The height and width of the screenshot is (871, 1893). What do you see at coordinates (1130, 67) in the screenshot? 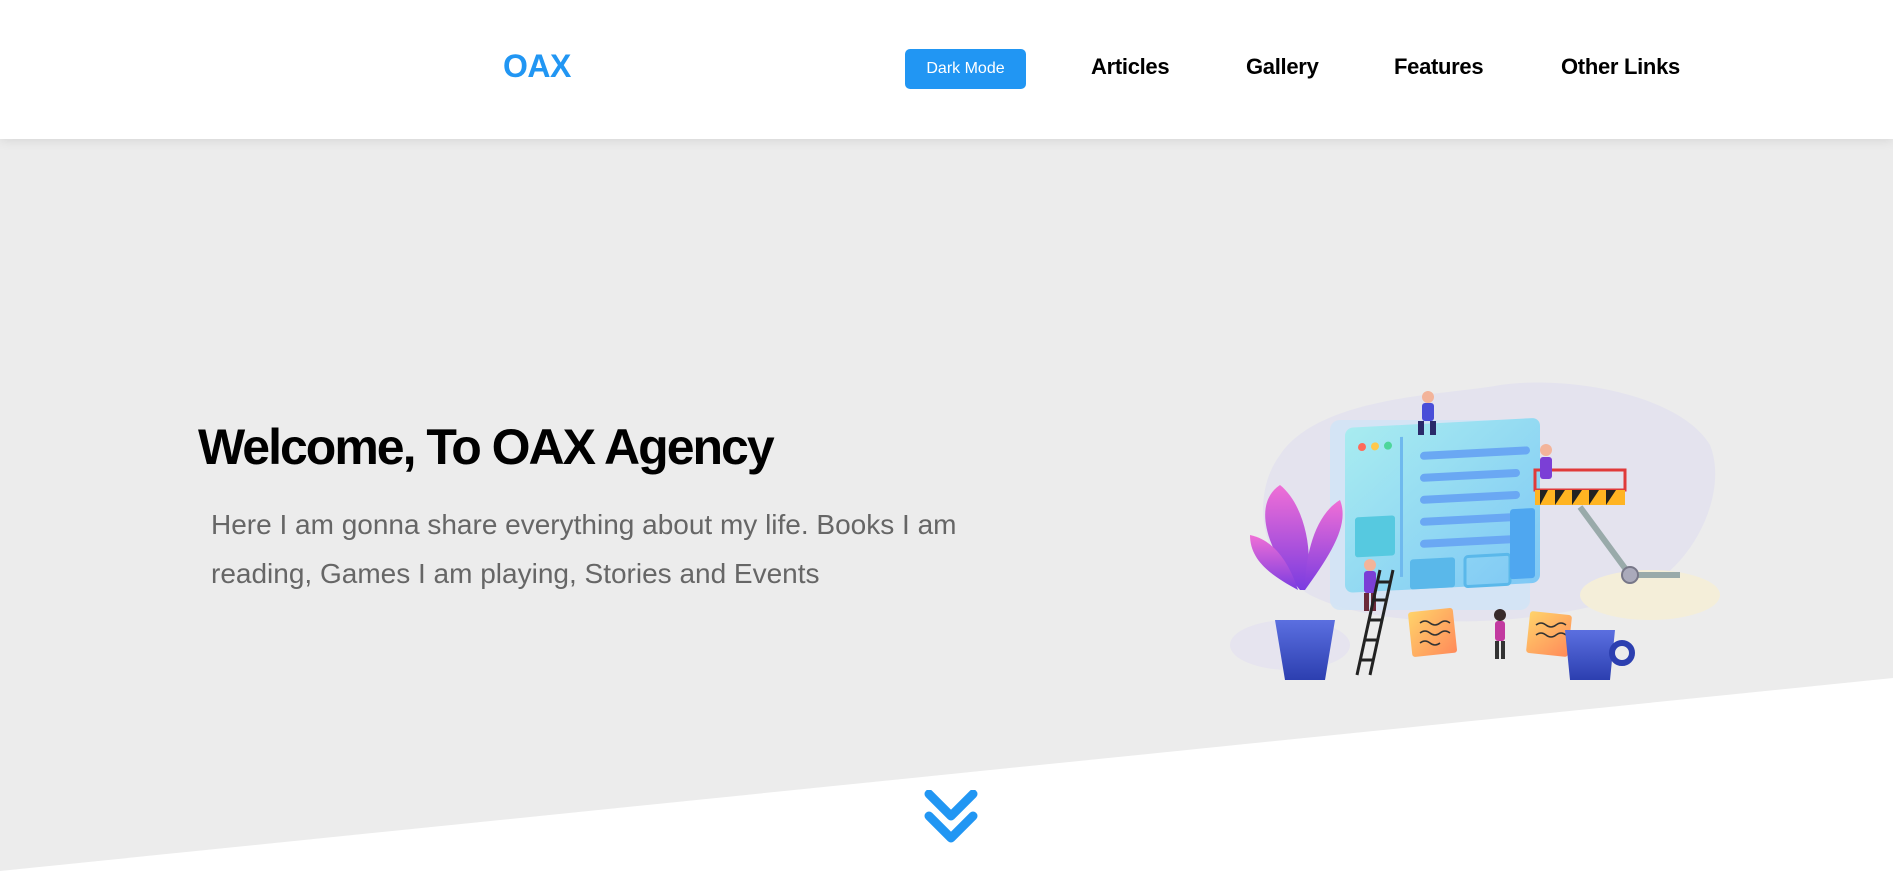
I see `nav-articles: Articles` at bounding box center [1130, 67].